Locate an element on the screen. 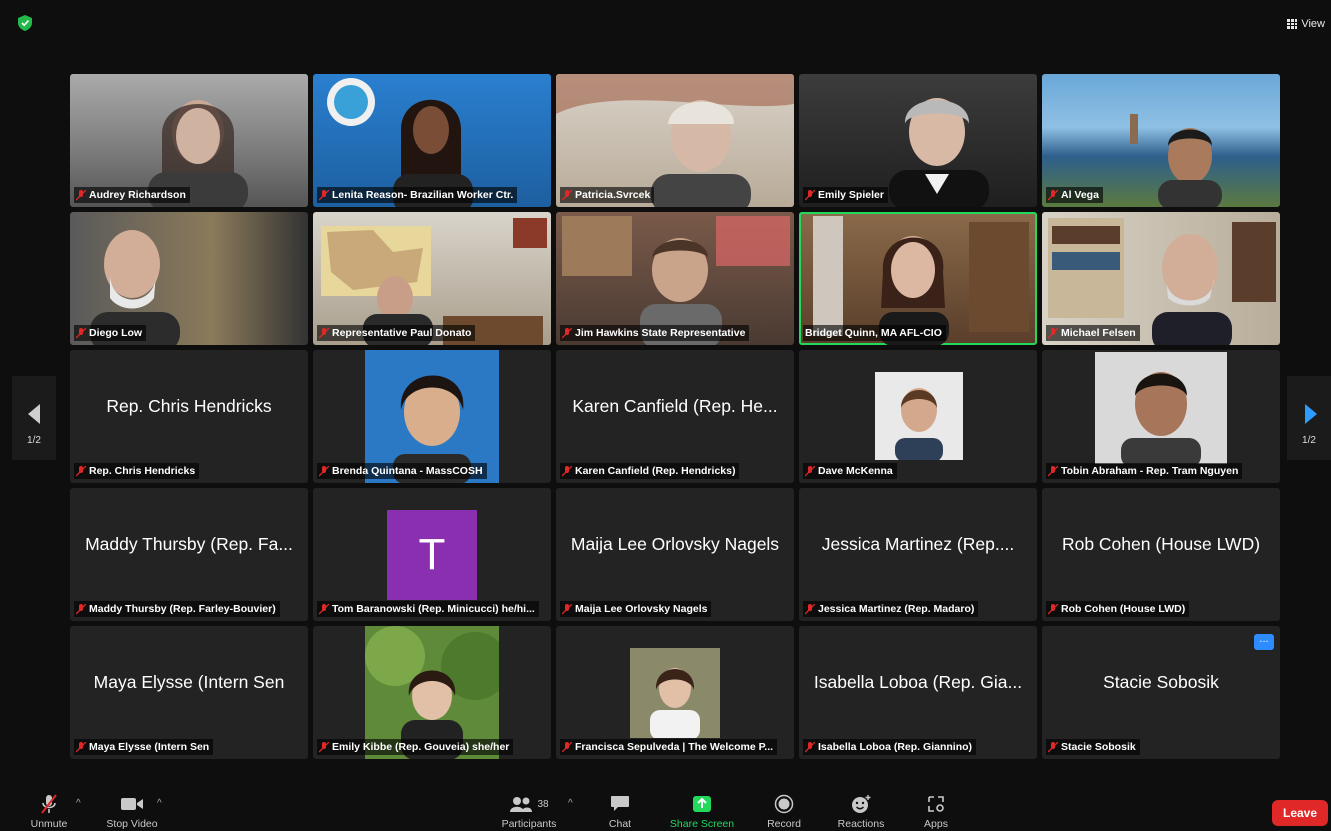 This screenshot has width=1331, height=831. participant-name-tag: Rob Cohen (House LWD) is located at coordinates (1118, 609).